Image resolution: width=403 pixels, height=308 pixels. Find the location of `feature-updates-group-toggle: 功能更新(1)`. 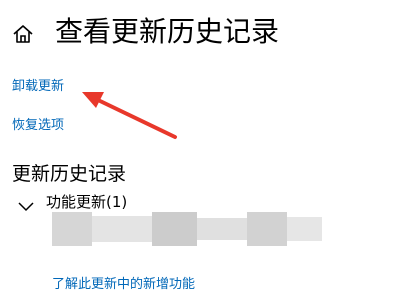

feature-updates-group-toggle: 功能更新(1) is located at coordinates (72, 202).